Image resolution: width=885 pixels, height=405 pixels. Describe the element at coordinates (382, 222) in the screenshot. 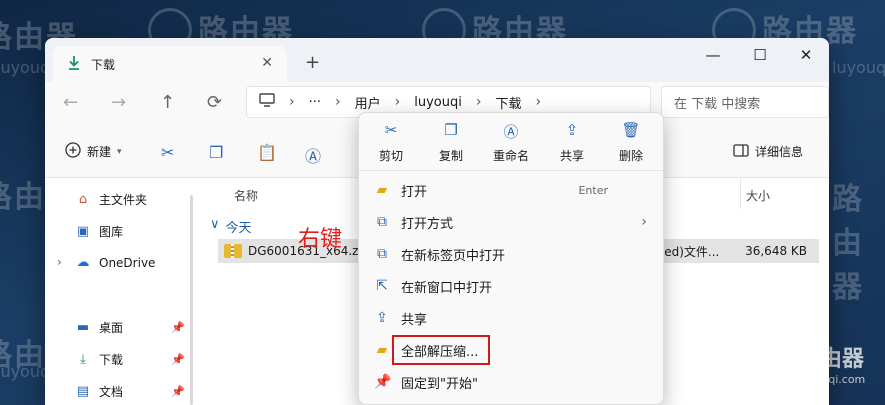

I see `open-with-icon: ⧉` at that location.